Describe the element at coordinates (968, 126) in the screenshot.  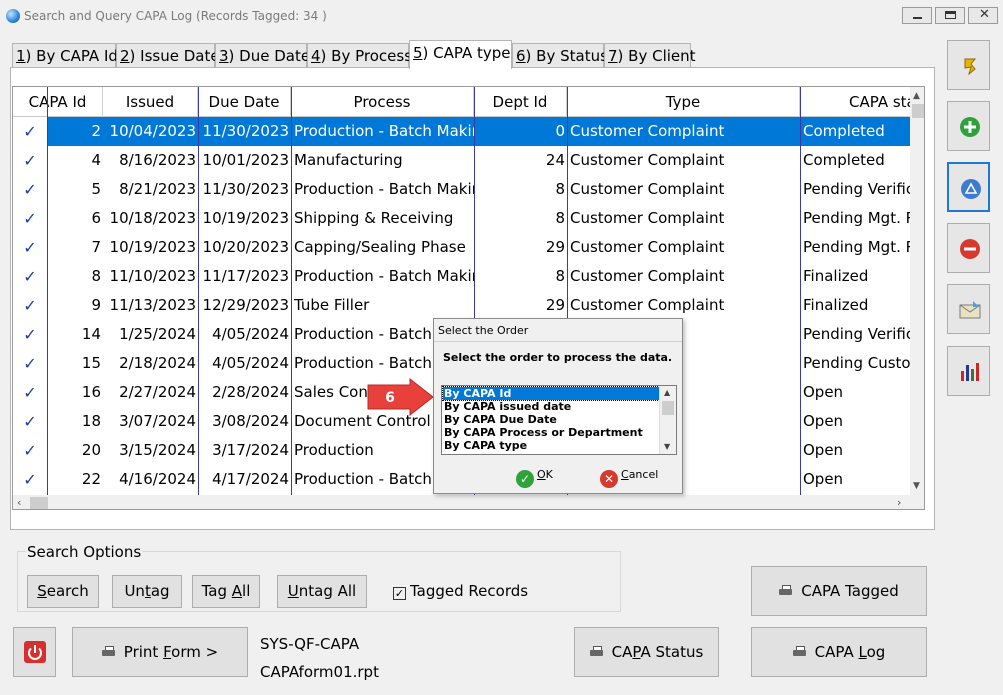
I see `add-record-button` at that location.